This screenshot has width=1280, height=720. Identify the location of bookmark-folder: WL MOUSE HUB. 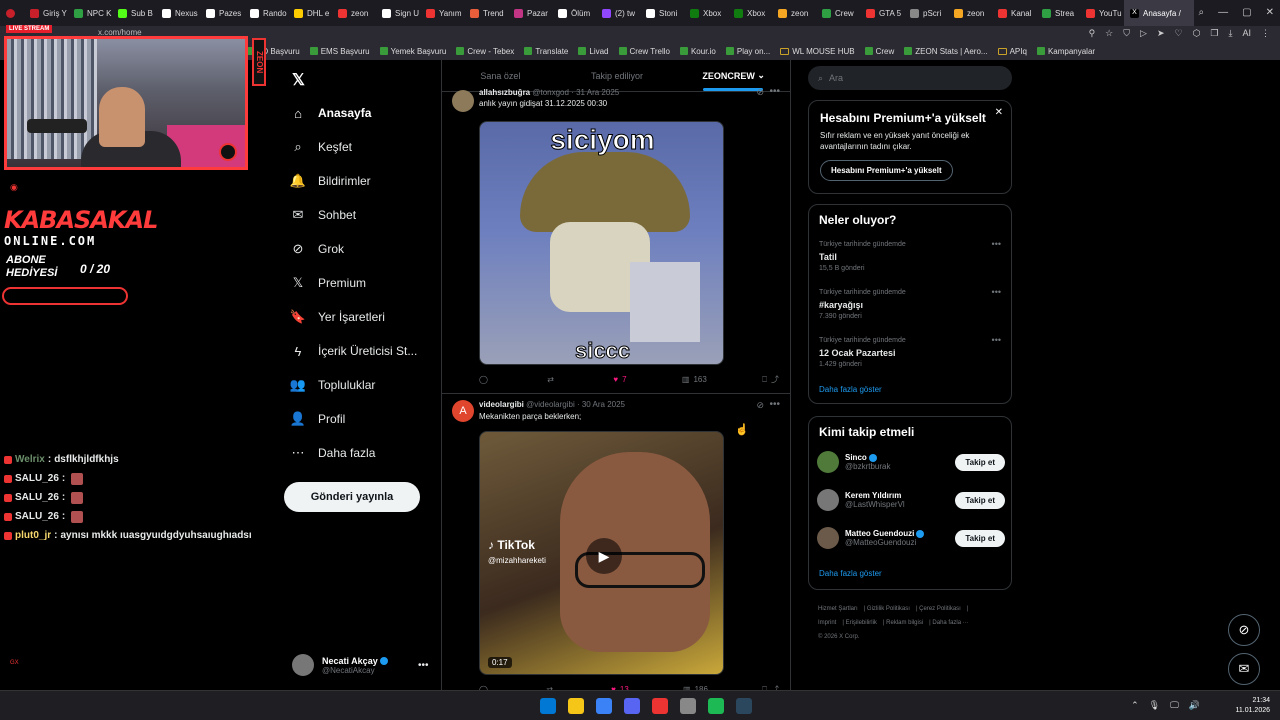
(817, 51).